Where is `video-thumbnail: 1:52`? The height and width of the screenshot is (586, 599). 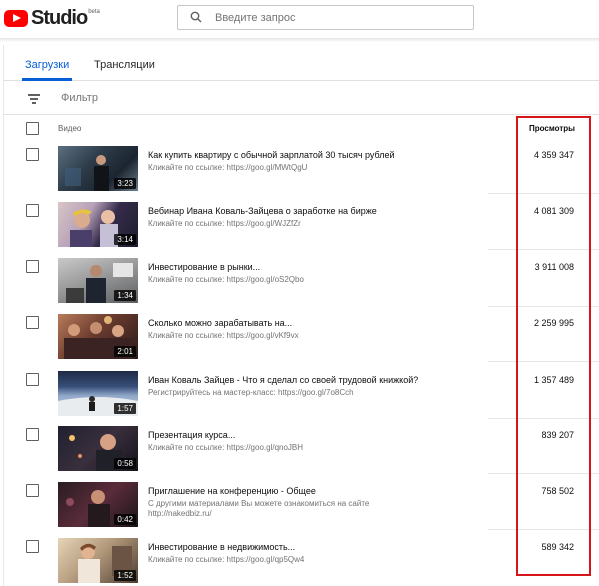
video-thumbnail: 1:52 is located at coordinates (98, 560).